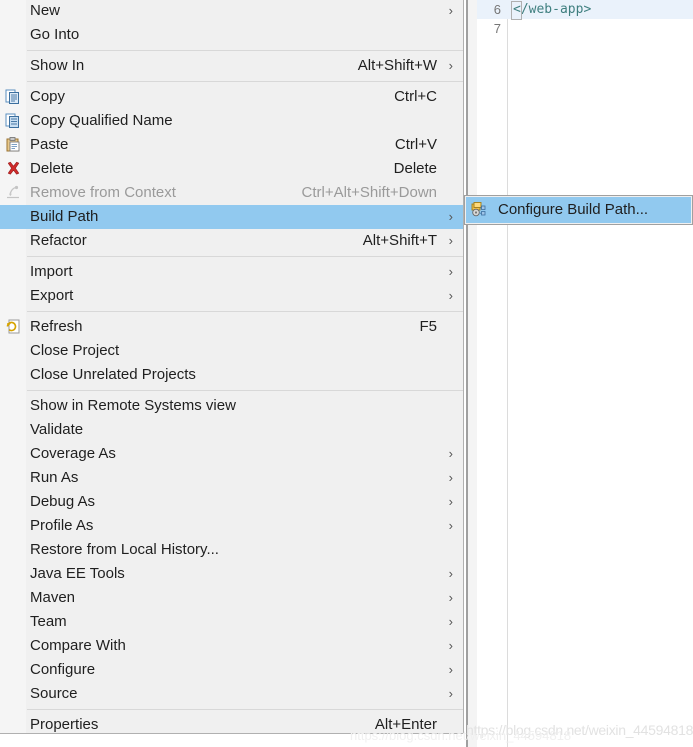 Image resolution: width=693 pixels, height=747 pixels. What do you see at coordinates (53, 597) in the screenshot?
I see `menu-item-label: Maven` at bounding box center [53, 597].